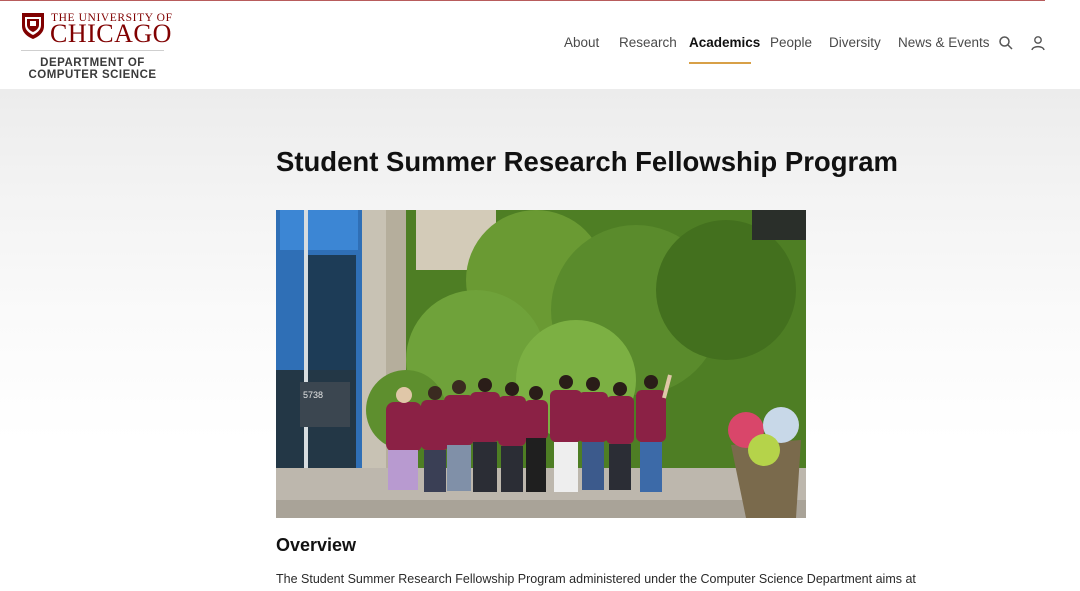 The image size is (1080, 591). I want to click on nav-research: Research, so click(648, 42).